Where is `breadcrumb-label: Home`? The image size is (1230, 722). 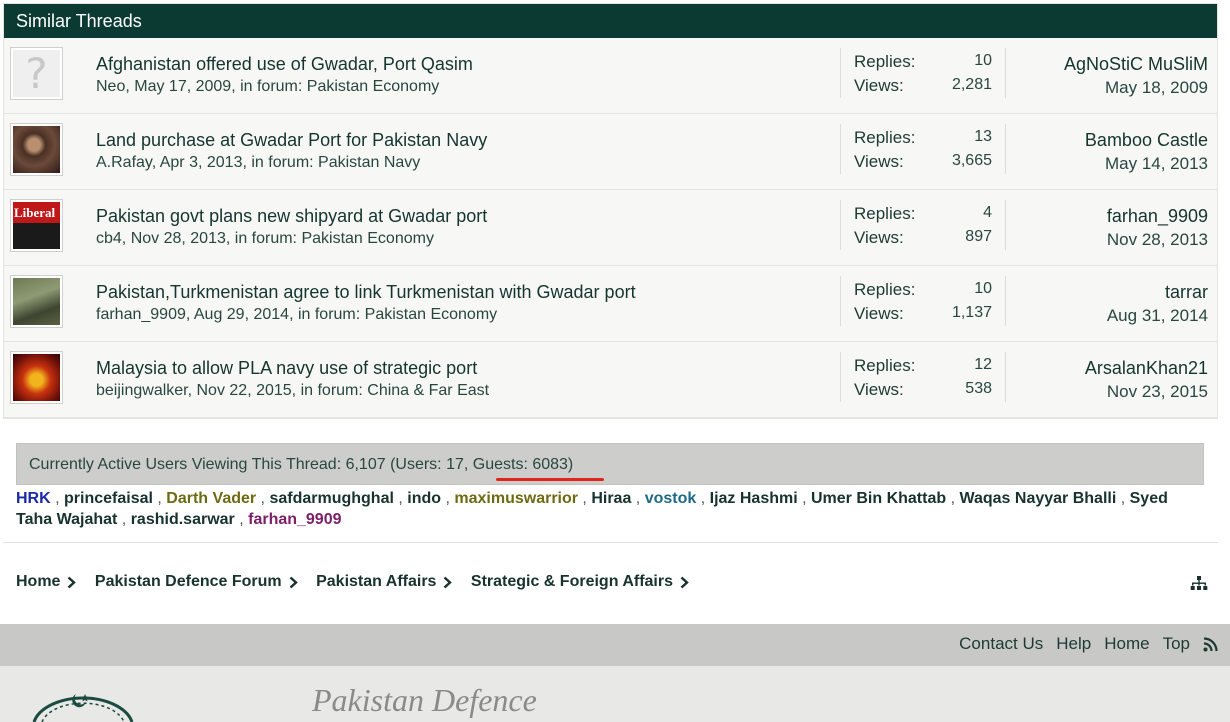 breadcrumb-label: Home is located at coordinates (38, 581).